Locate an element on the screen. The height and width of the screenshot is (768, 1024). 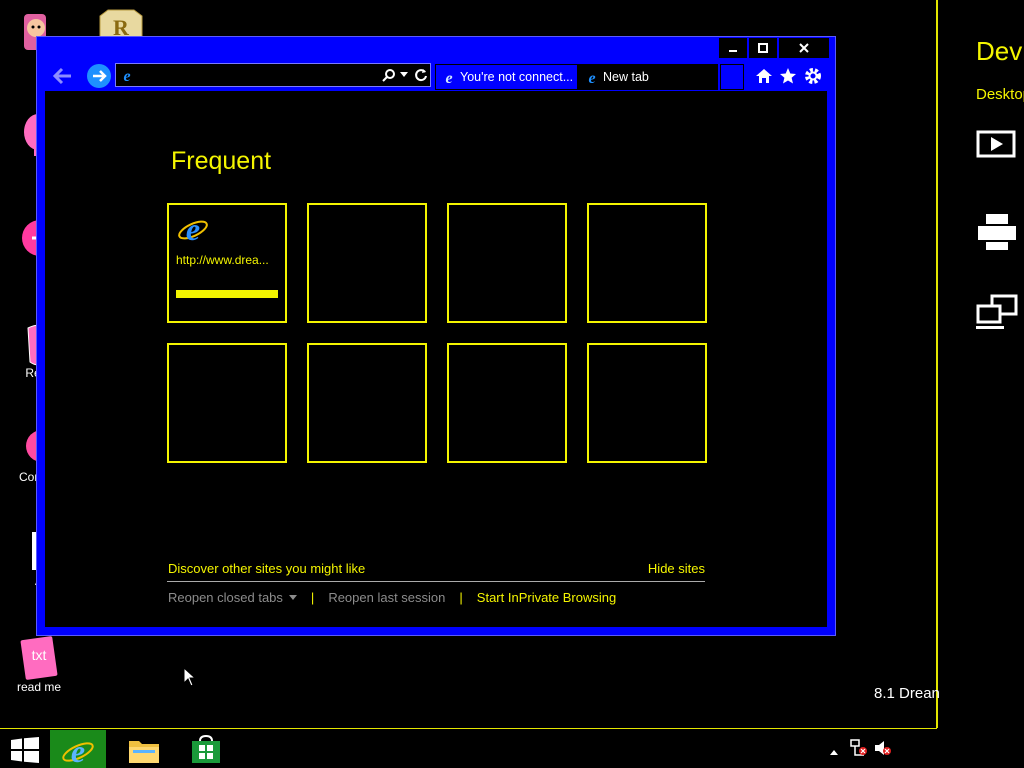
back-arrow-icon is located at coordinates (61, 76).